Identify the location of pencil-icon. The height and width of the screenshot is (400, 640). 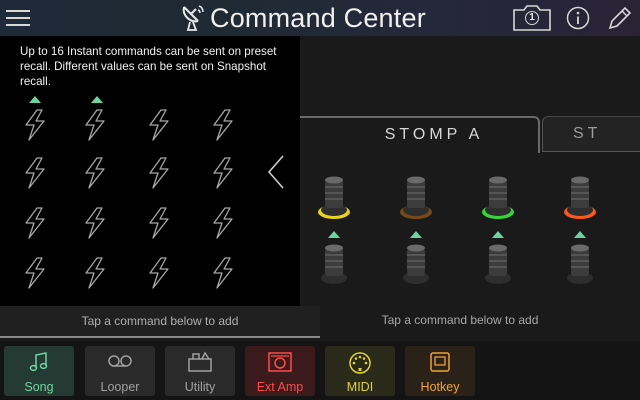
(619, 21).